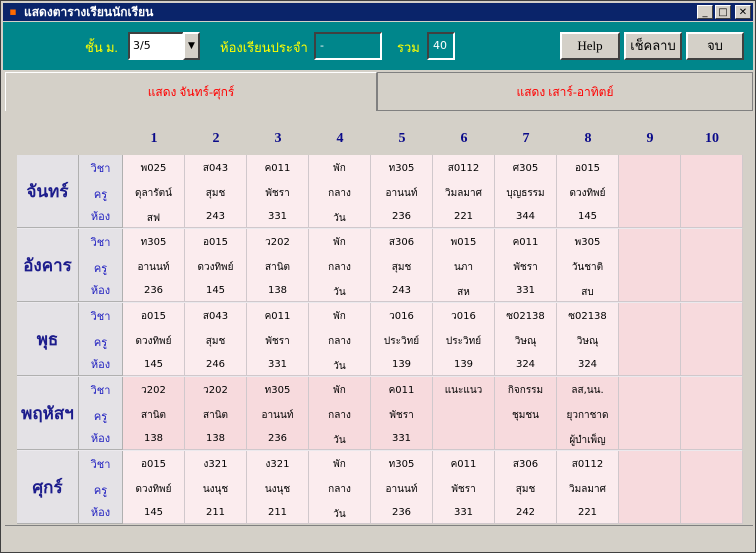  I want to click on row-label-teacher: ครู, so click(100, 417).